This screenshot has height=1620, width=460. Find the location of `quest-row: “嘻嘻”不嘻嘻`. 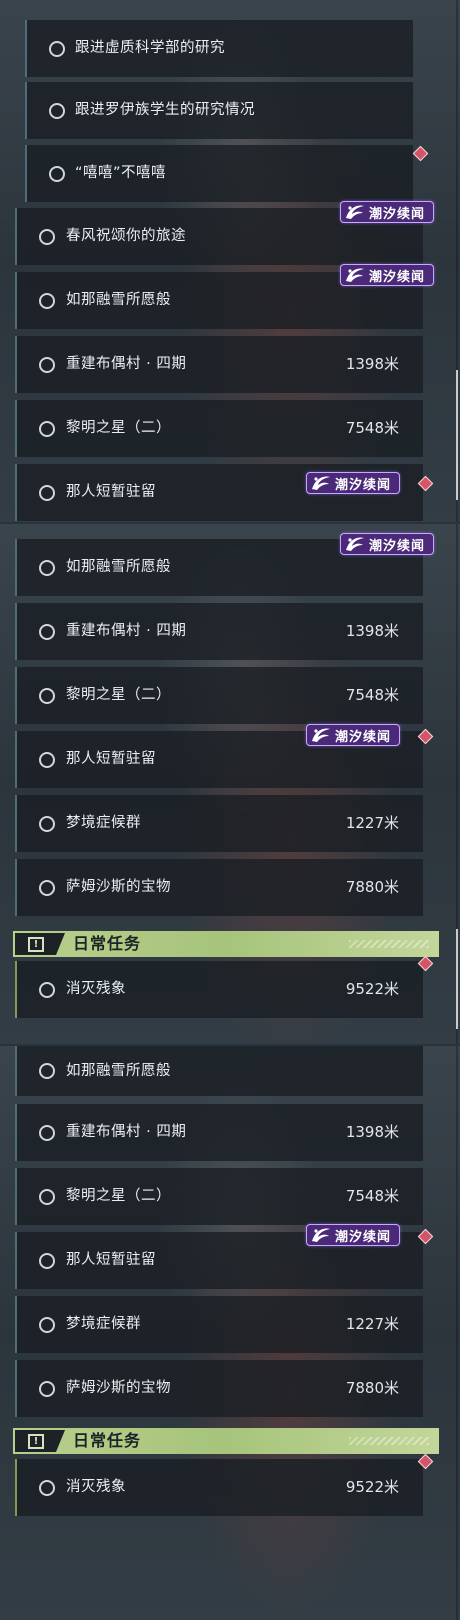

quest-row: “嘻嘻”不嘻嘻 is located at coordinates (219, 173).